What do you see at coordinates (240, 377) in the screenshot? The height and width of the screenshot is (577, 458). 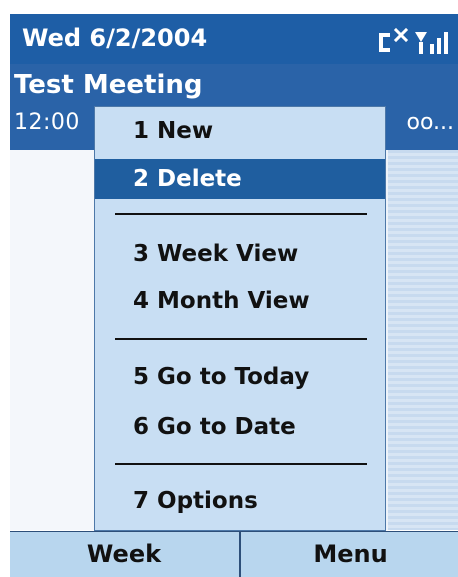 I see `menu-item-go-to-today: 5 Go to Today` at bounding box center [240, 377].